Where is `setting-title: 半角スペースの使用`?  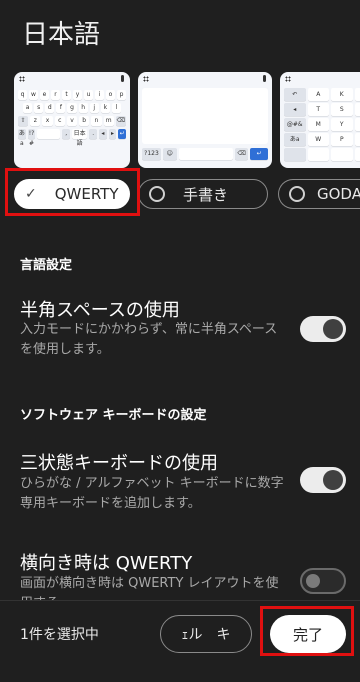
setting-title: 半角スペースの使用 is located at coordinates (100, 310).